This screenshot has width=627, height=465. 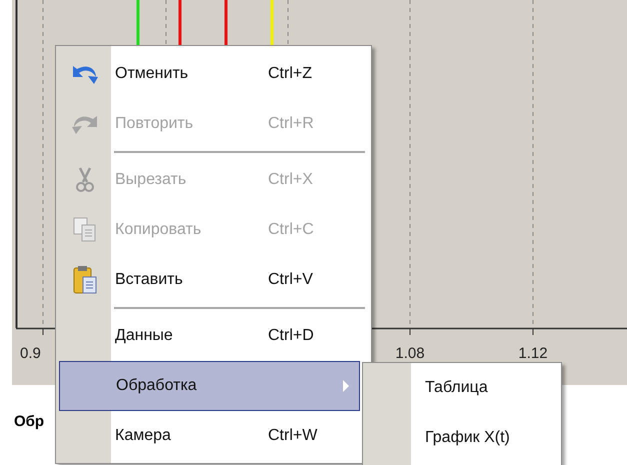 What do you see at coordinates (29, 421) in the screenshot?
I see `section-title: Обр` at bounding box center [29, 421].